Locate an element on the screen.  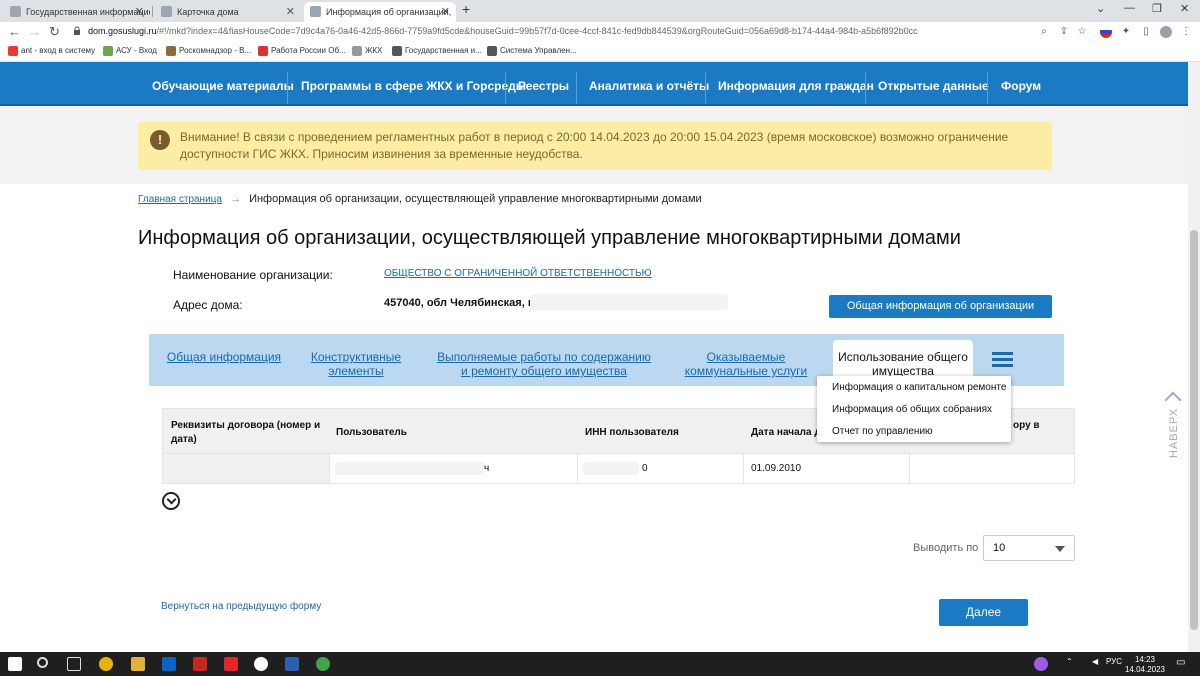
nav-item-programs: Программы в сфере ЖКХ и Горсреды is located at coordinates (413, 84).